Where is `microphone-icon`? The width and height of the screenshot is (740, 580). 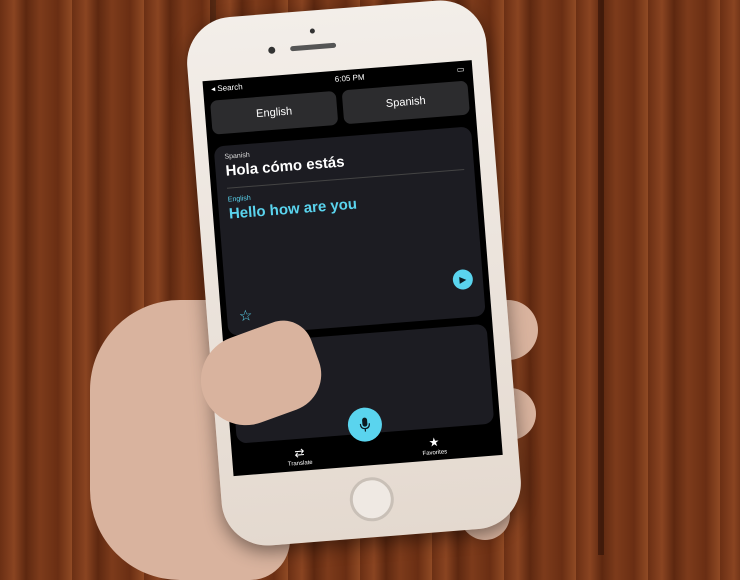
microphone-icon is located at coordinates (364, 424).